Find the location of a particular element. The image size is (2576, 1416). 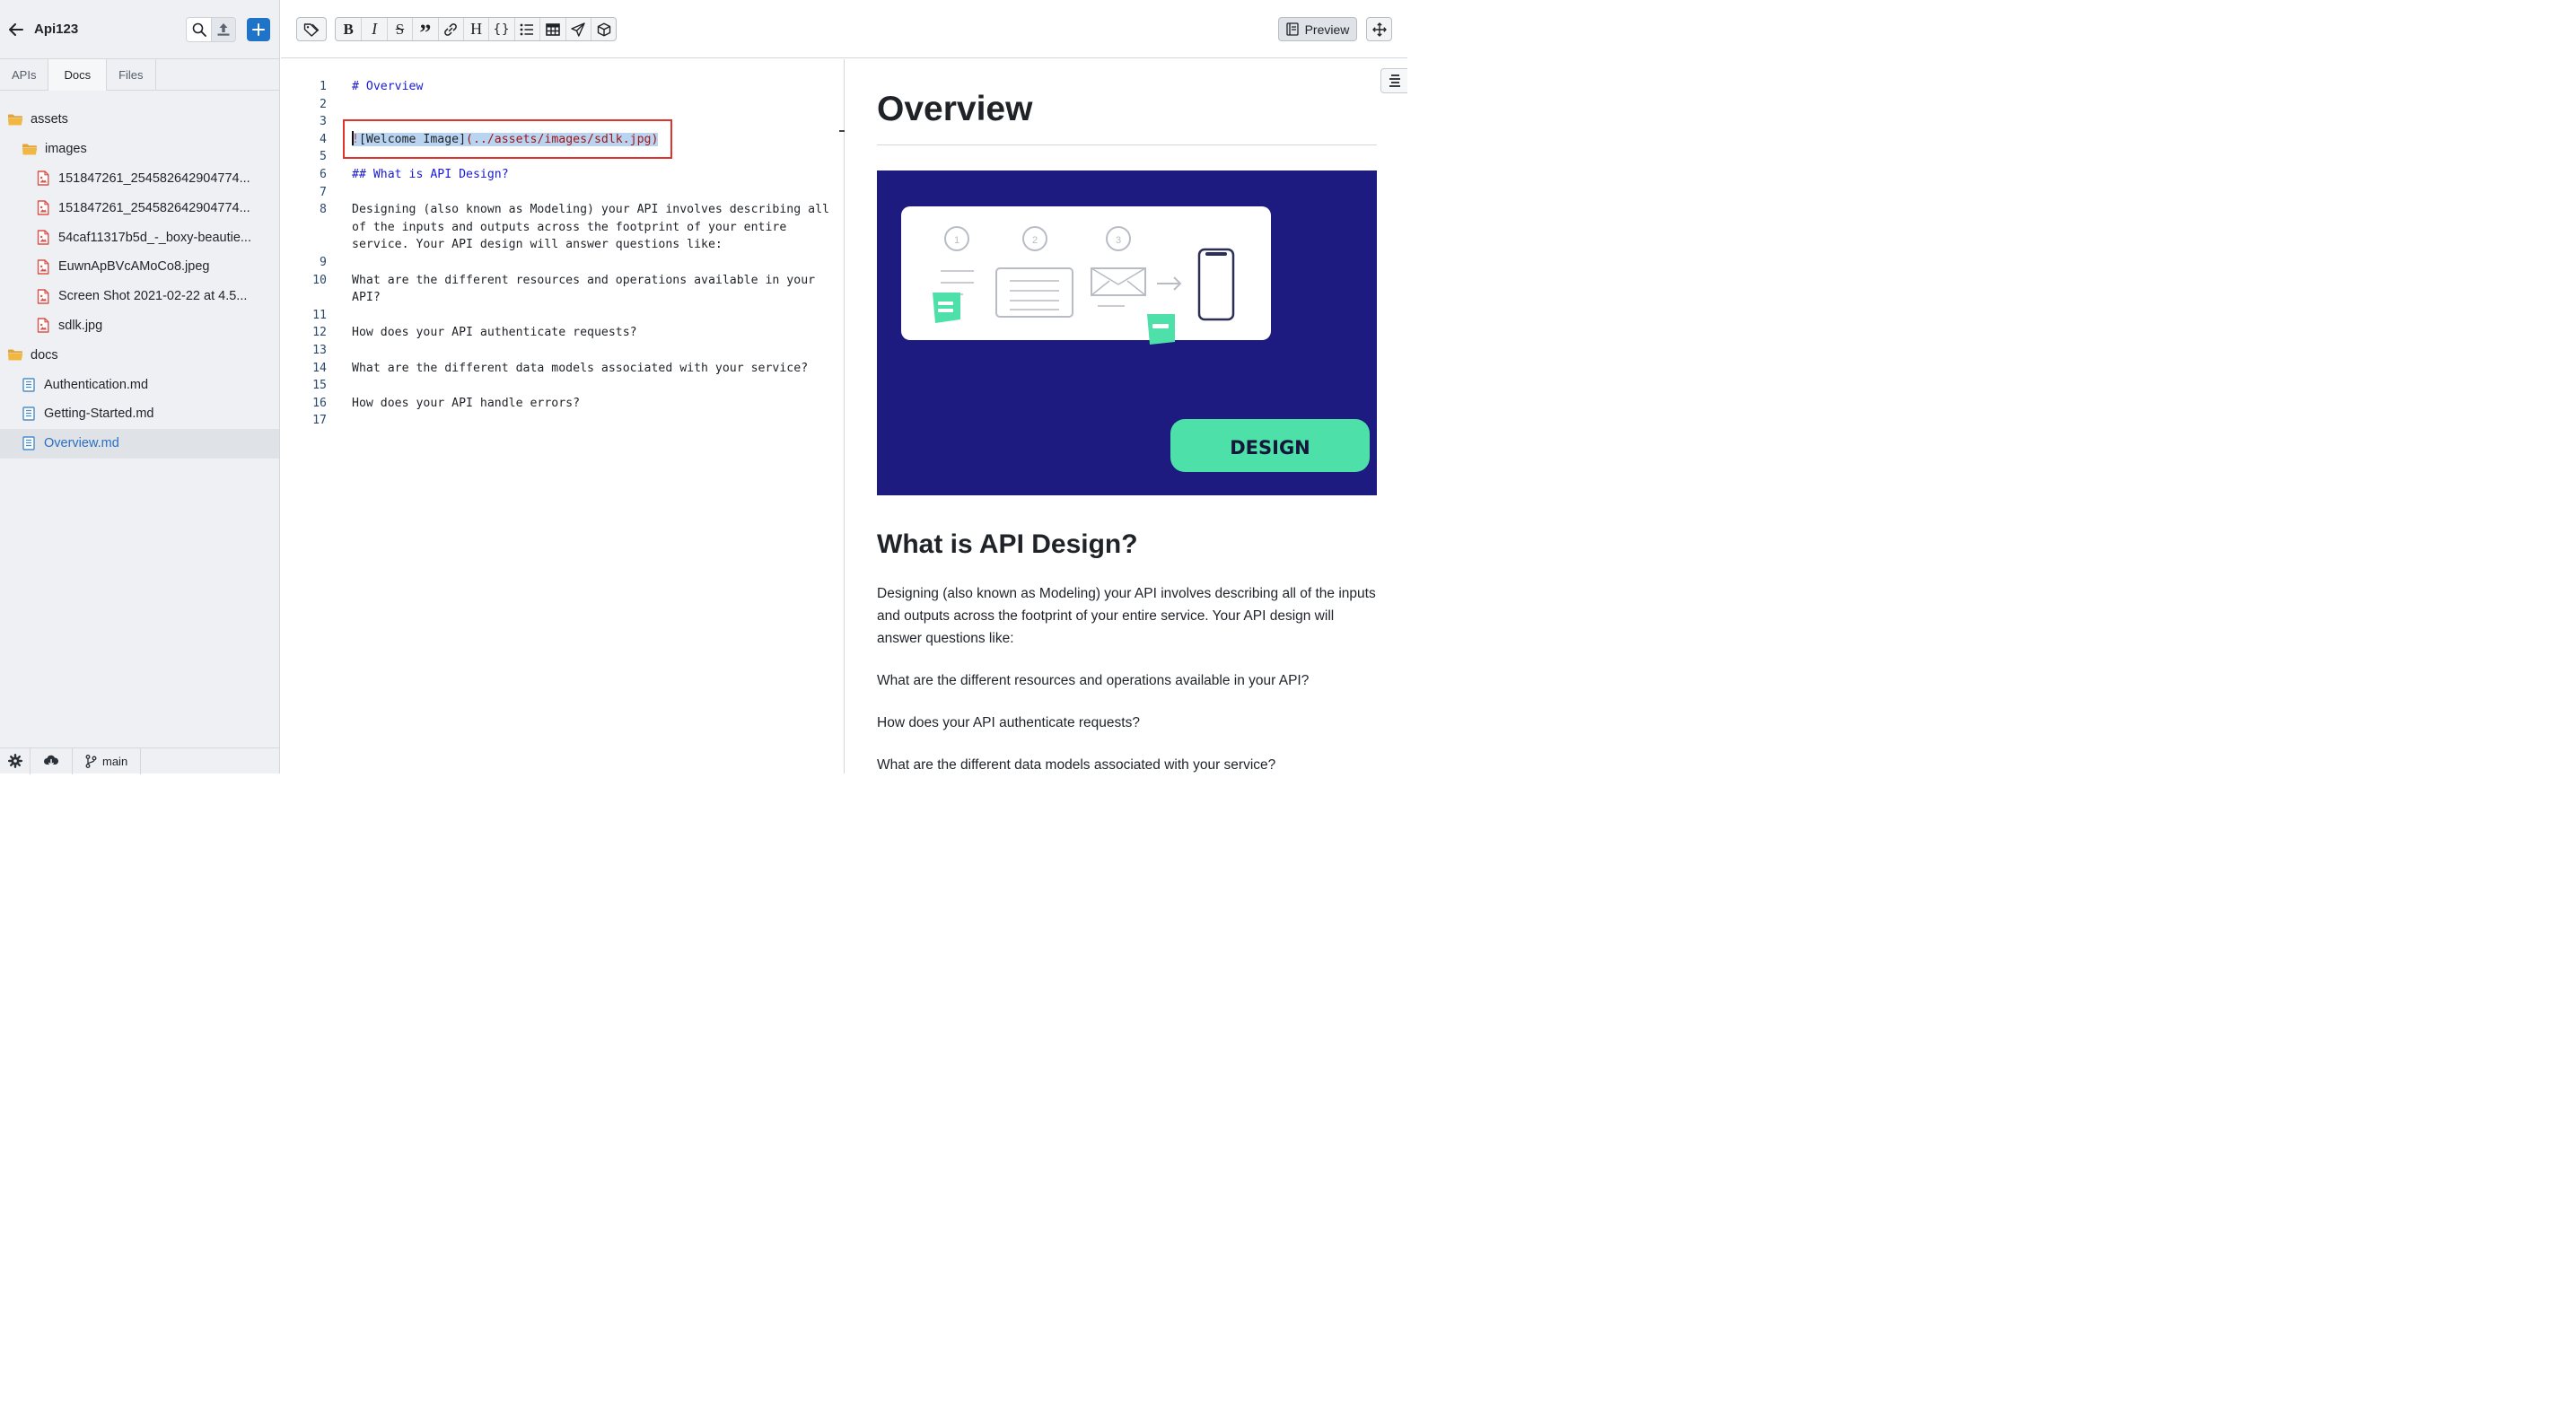

move-arrows-icon is located at coordinates (1379, 29).